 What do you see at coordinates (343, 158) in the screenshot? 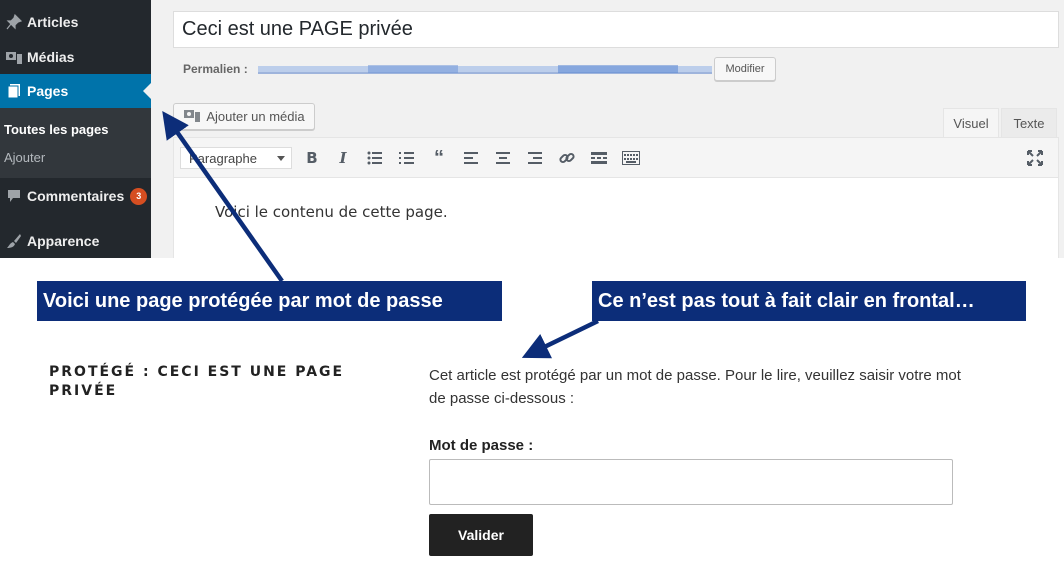
I see `italic-icon: I` at bounding box center [343, 158].